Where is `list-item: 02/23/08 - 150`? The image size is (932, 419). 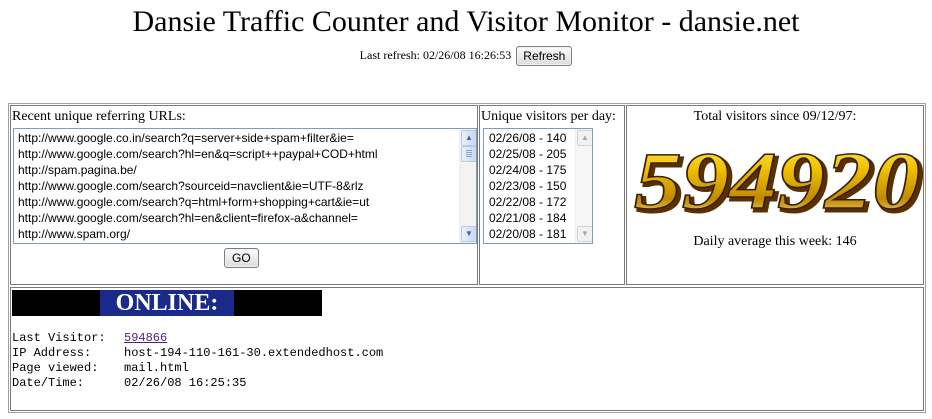
list-item: 02/23/08 - 150 is located at coordinates (531, 186).